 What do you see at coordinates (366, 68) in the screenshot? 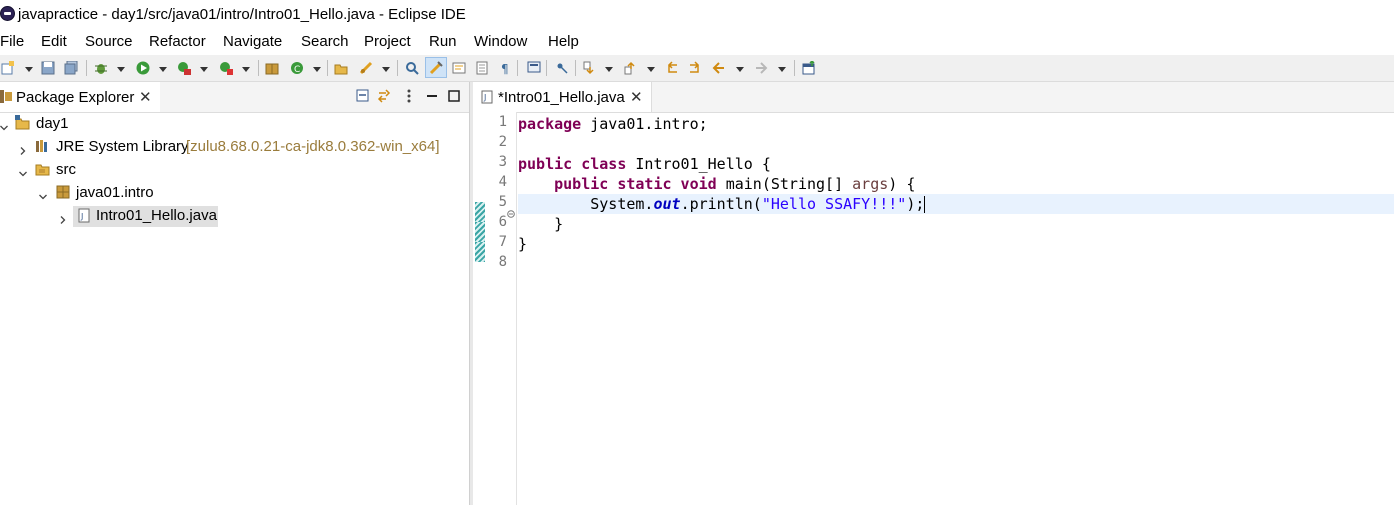
I see `search-icon` at bounding box center [366, 68].